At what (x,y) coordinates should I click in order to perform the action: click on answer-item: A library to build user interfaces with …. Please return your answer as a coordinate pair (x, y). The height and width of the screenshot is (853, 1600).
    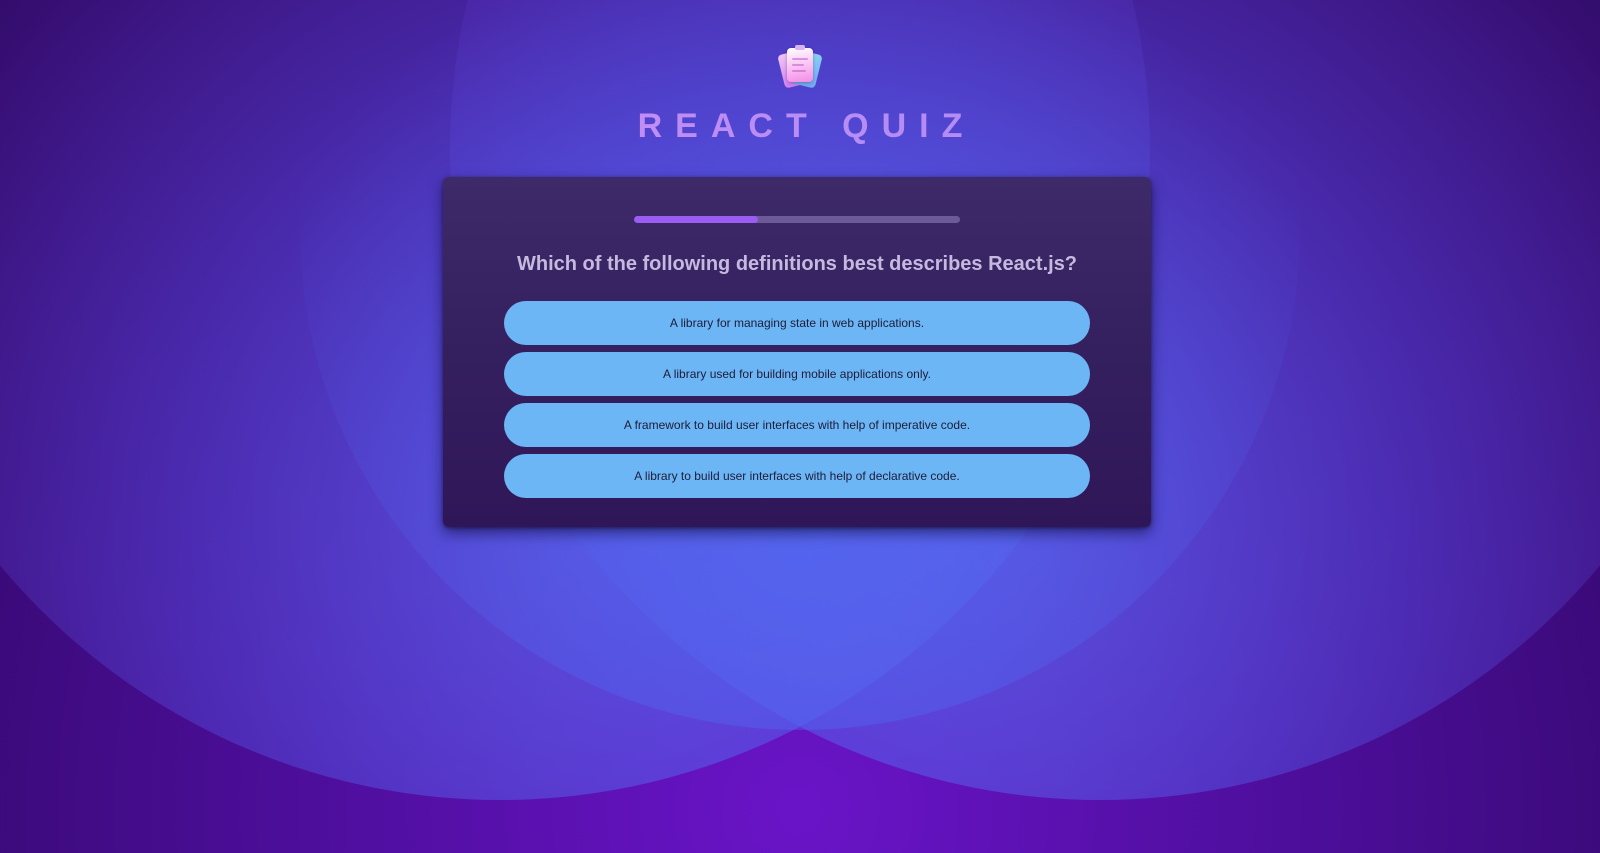
    Looking at the image, I should click on (797, 476).